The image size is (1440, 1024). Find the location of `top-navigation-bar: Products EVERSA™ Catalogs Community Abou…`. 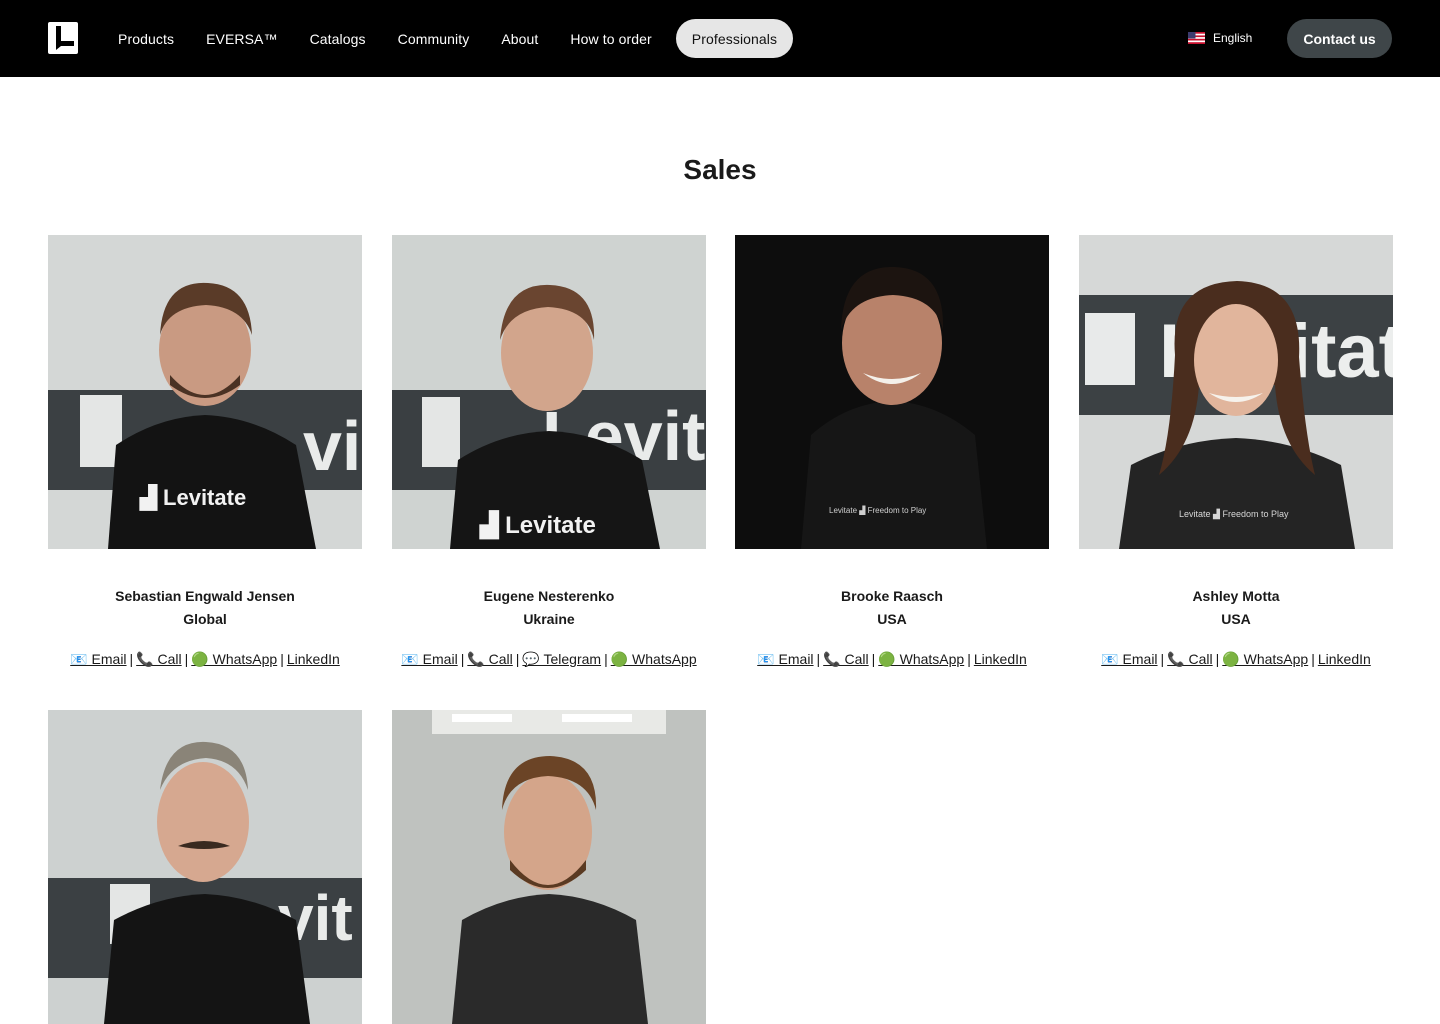

top-navigation-bar: Products EVERSA™ Catalogs Community Abou… is located at coordinates (720, 38).